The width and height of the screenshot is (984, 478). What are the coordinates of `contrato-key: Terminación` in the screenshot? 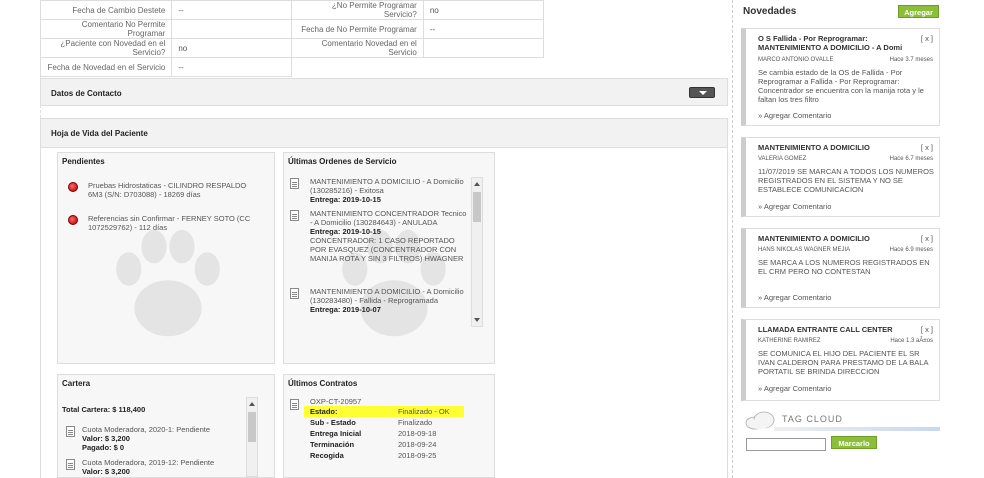 It's located at (332, 444).